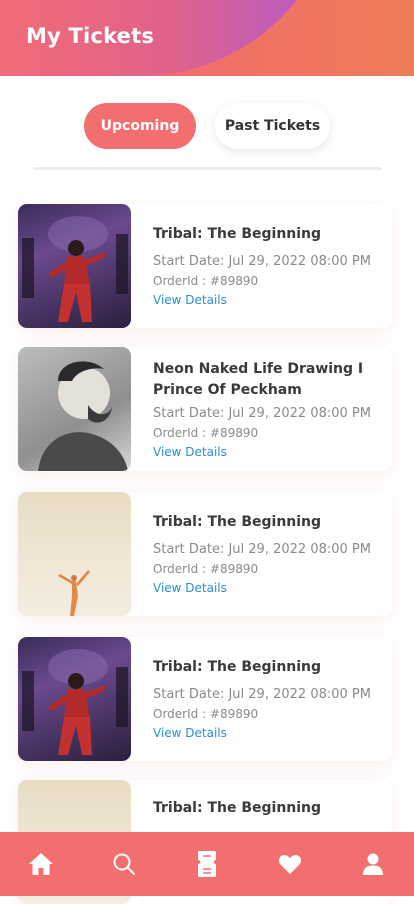  Describe the element at coordinates (207, 38) in the screenshot. I see `app-header: My Tickets` at that location.